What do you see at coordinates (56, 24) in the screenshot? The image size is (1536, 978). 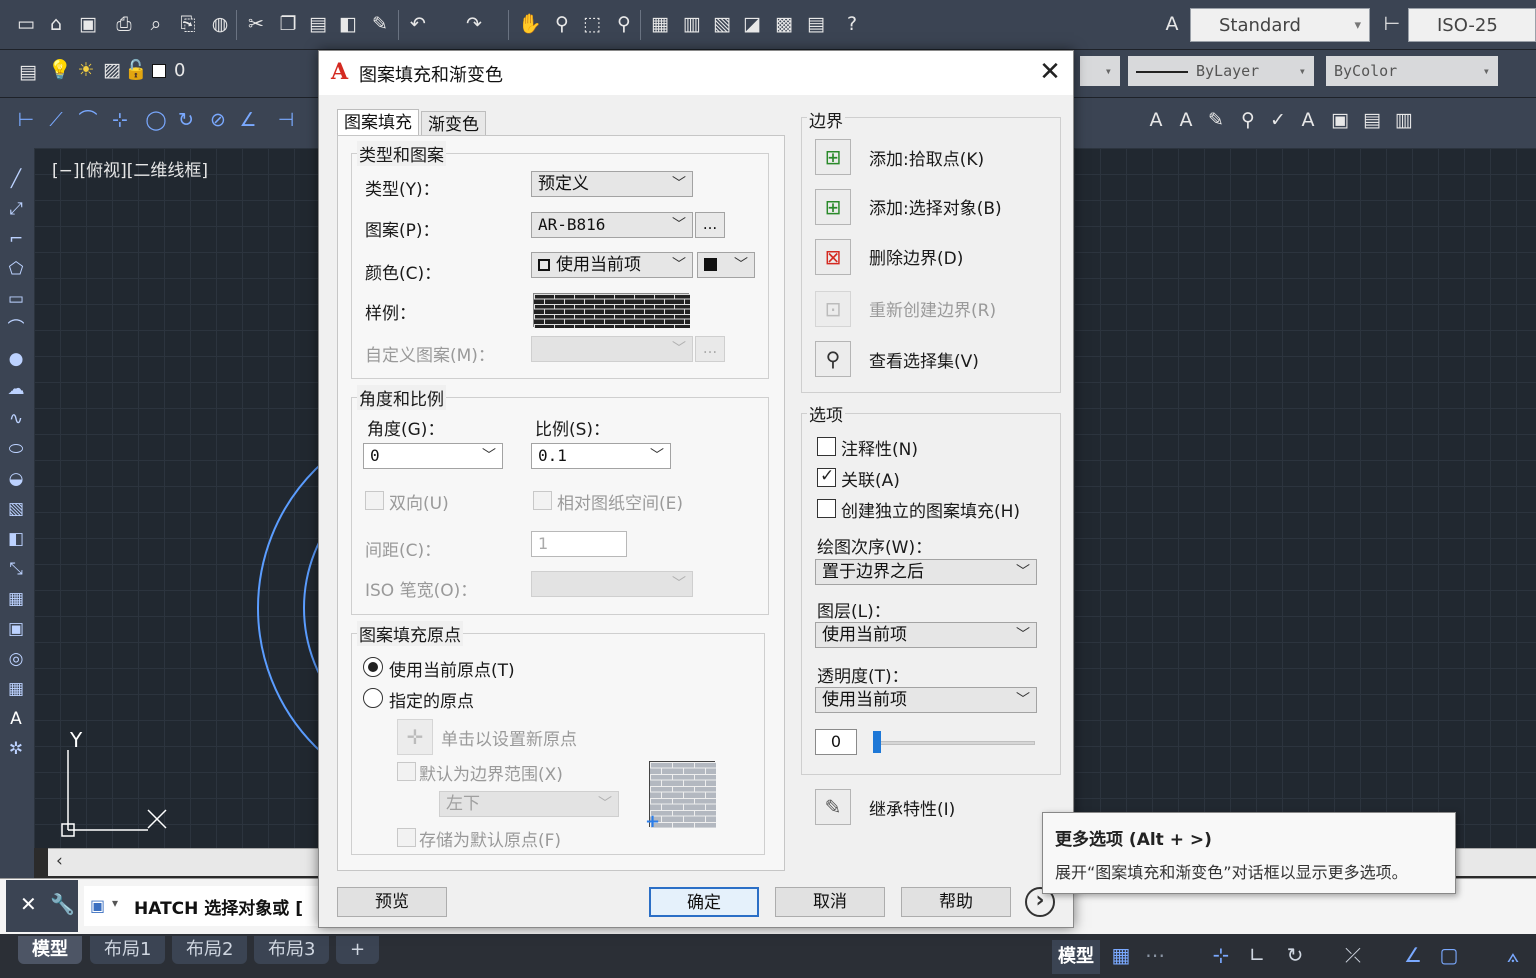 I see `open-file-icon: ⌂` at bounding box center [56, 24].